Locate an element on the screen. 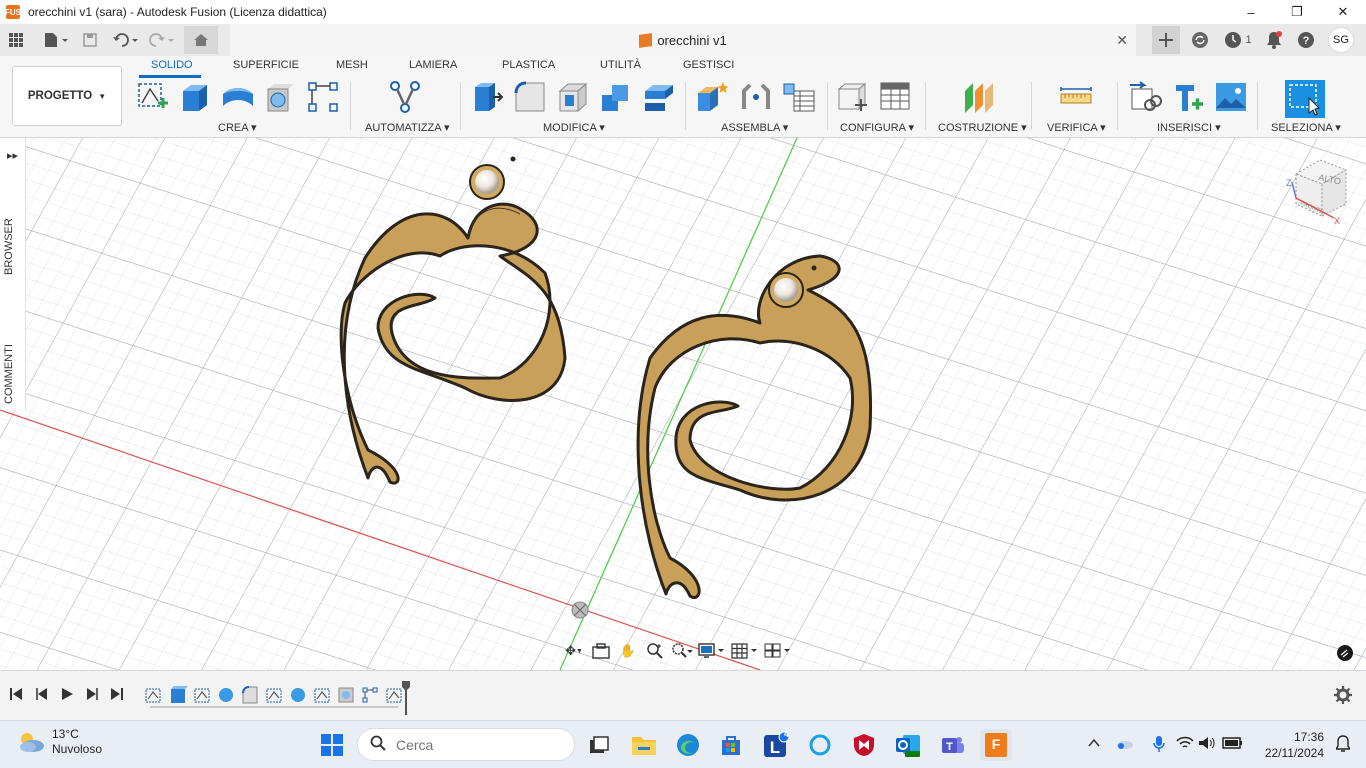 The height and width of the screenshot is (768, 1366). weather-widget: 13°C Nuvoloso is located at coordinates (59, 742).